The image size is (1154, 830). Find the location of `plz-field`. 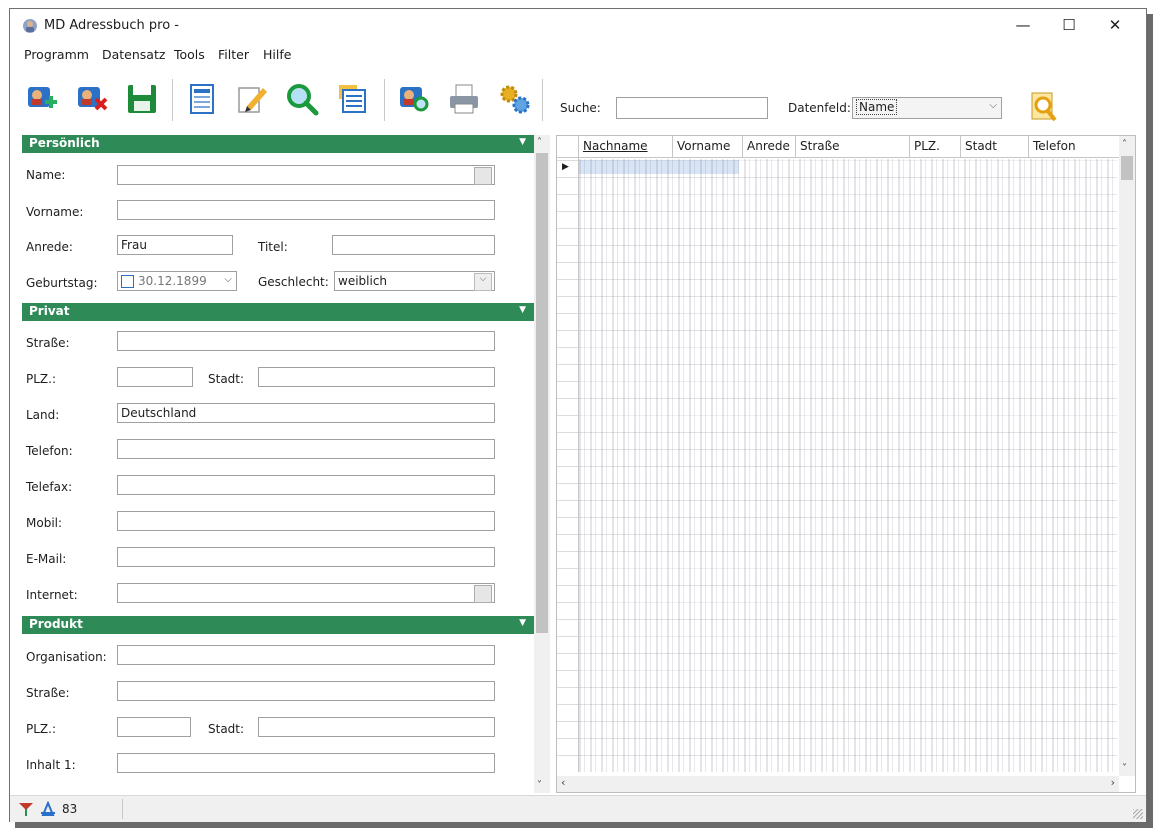

plz-field is located at coordinates (155, 377).